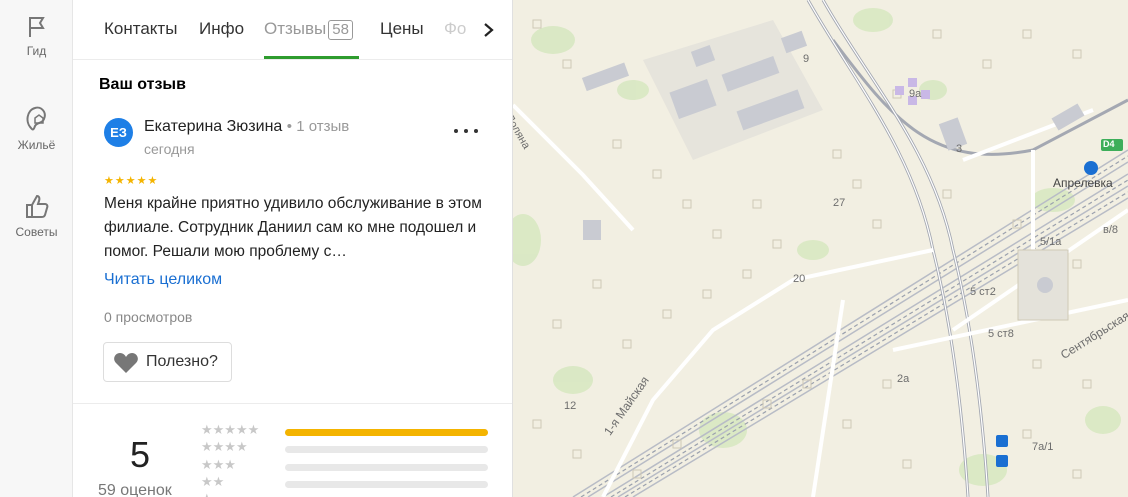 This screenshot has width=1128, height=497. Describe the element at coordinates (163, 280) in the screenshot. I see `read-full-link: Читать целиком` at that location.